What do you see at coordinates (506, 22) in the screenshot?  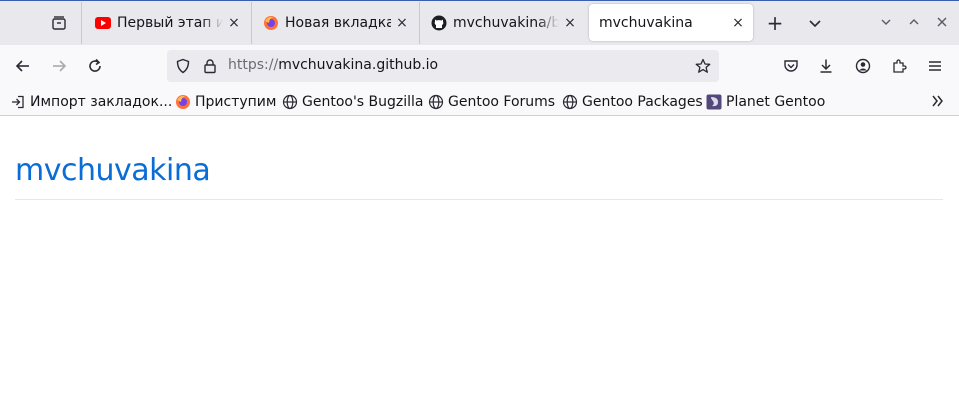 I see `tab-title: mvchuvakina/blog` at bounding box center [506, 22].